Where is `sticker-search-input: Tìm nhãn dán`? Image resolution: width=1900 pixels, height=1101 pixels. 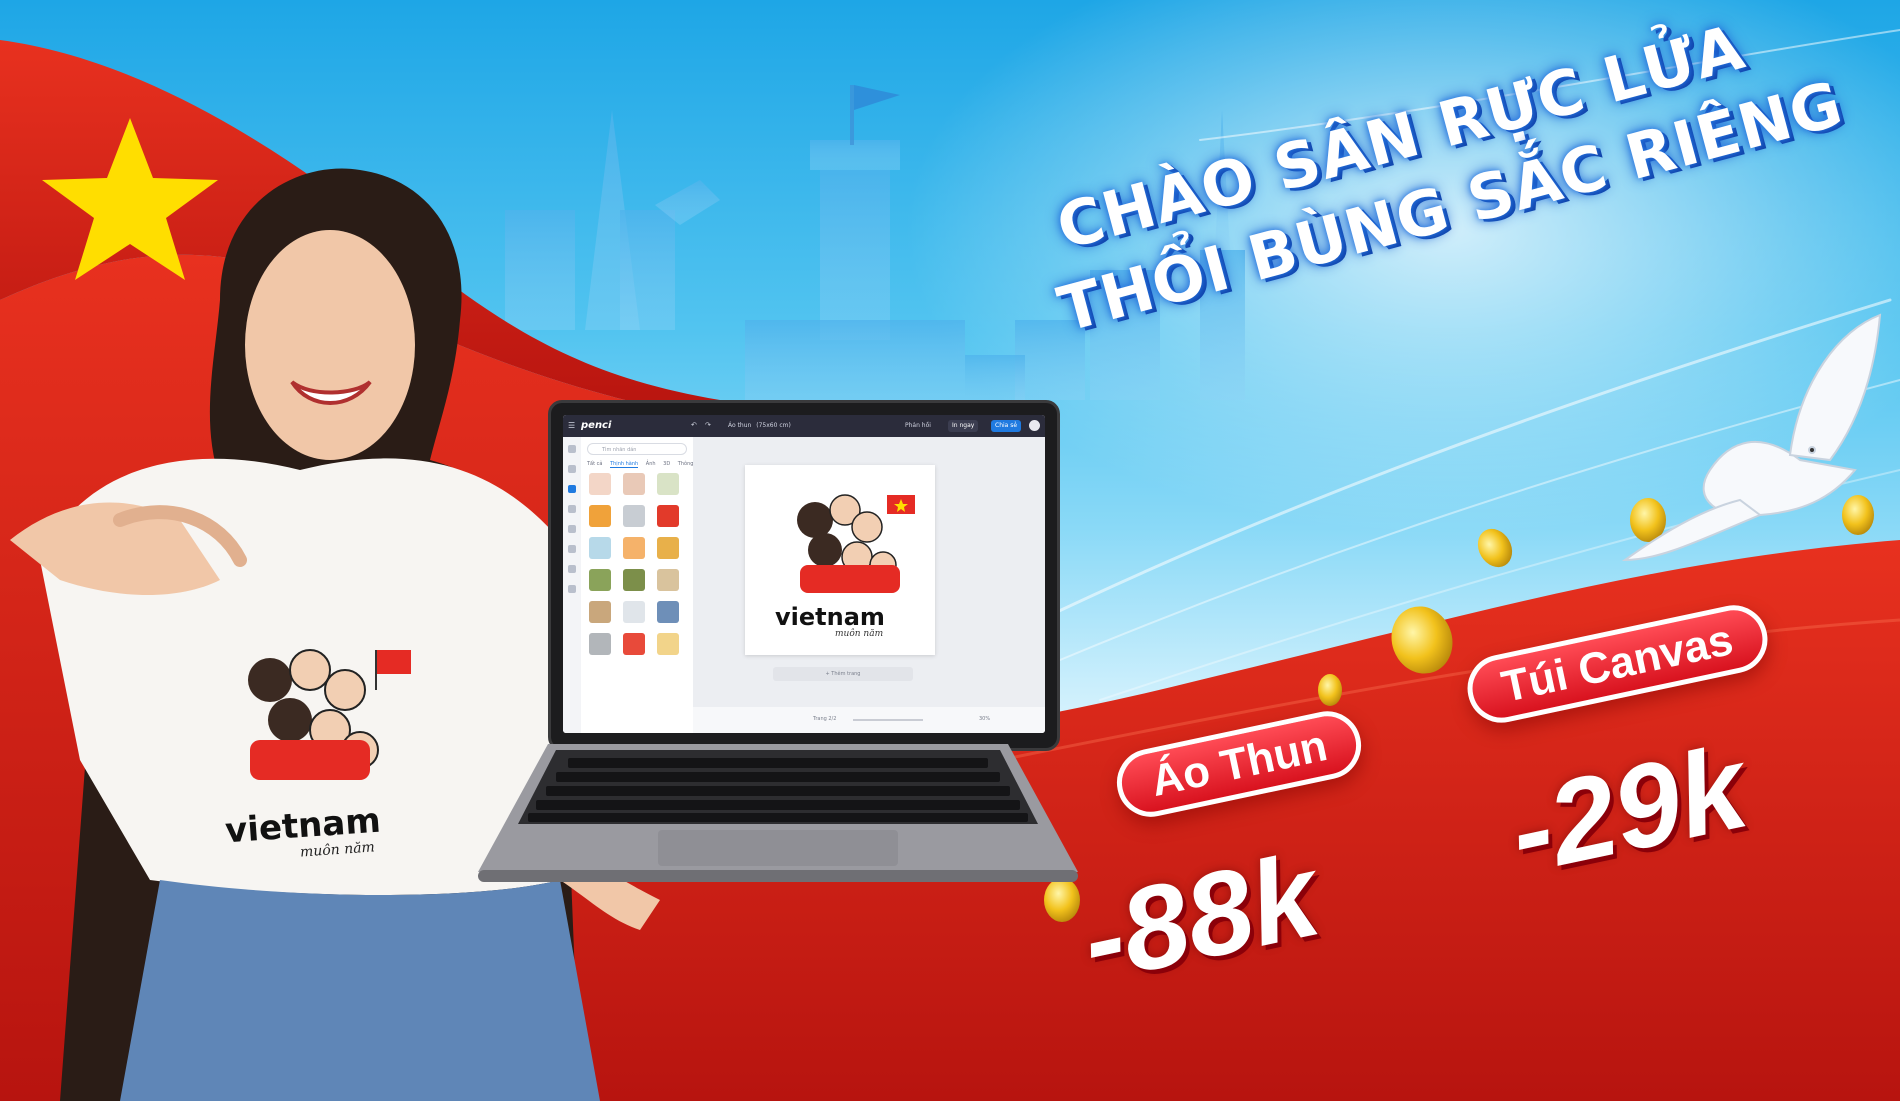 sticker-search-input: Tìm nhãn dán is located at coordinates (637, 449).